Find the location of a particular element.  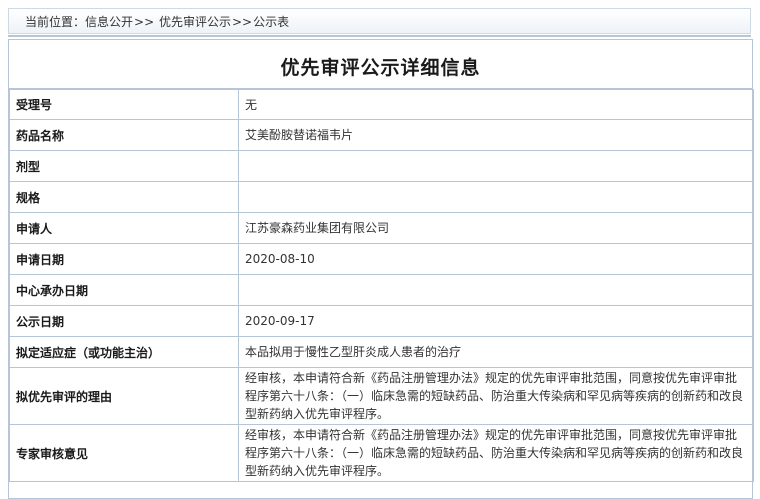

table-row: 拟定适应症（或功能主治） 本品拟用于慢性乙型肝炎成人患者的治疗 is located at coordinates (381, 352).